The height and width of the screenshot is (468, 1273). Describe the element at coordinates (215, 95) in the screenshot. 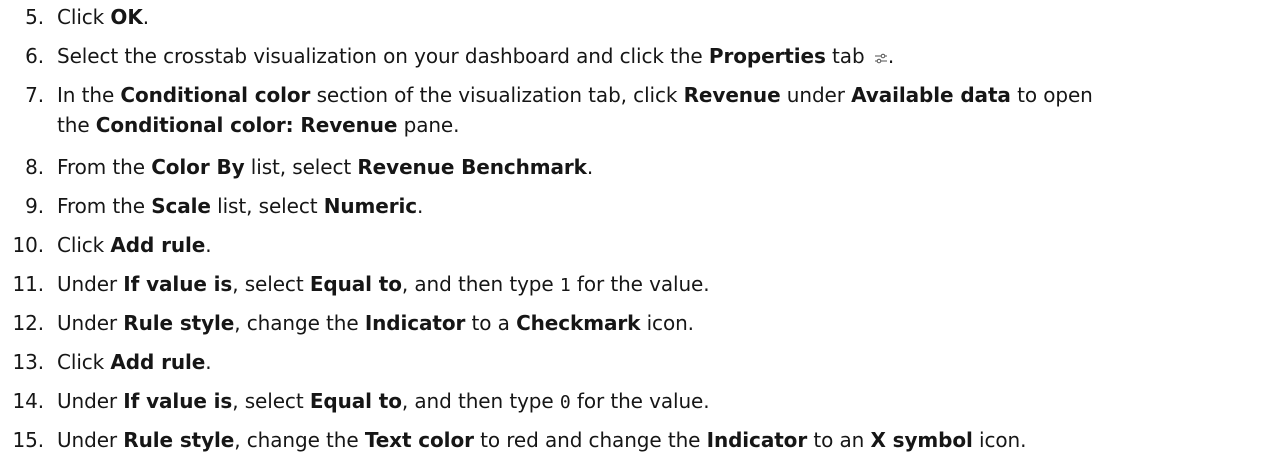

I see `ui-term: Conditional color` at that location.